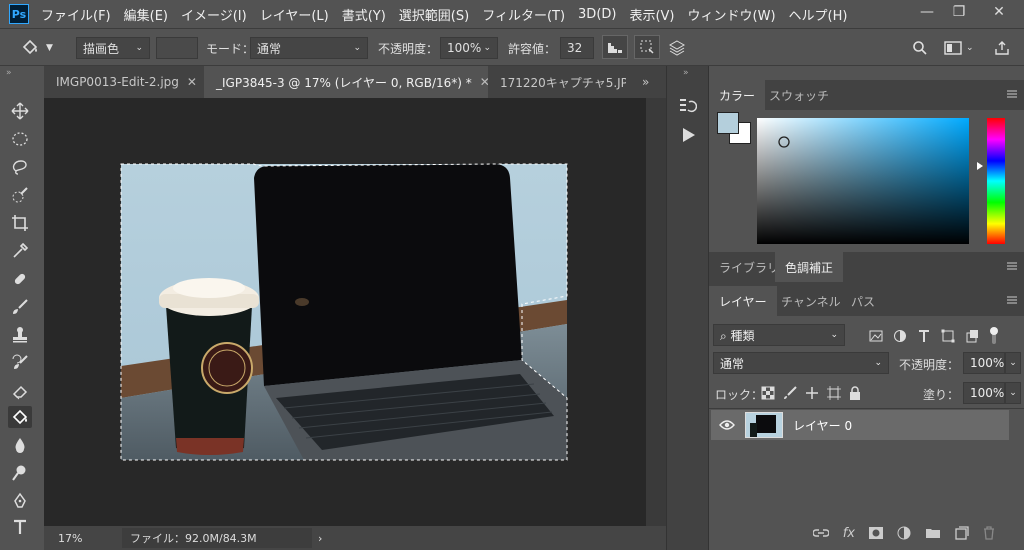 Image resolution: width=1024 pixels, height=550 pixels. I want to click on brush-tool, so click(20, 307).